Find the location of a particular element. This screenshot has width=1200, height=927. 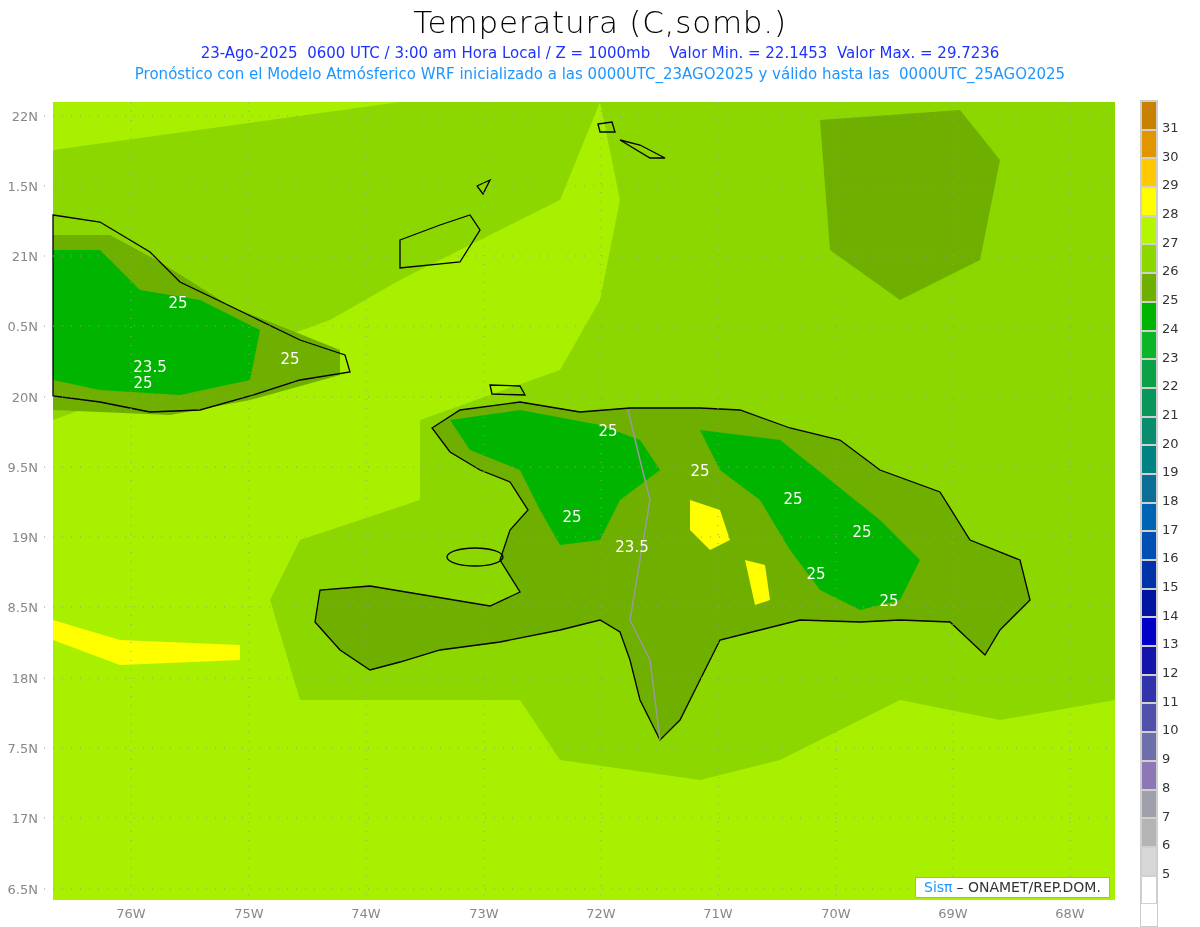

colorbar-label: 29 is located at coordinates (1170, 185).